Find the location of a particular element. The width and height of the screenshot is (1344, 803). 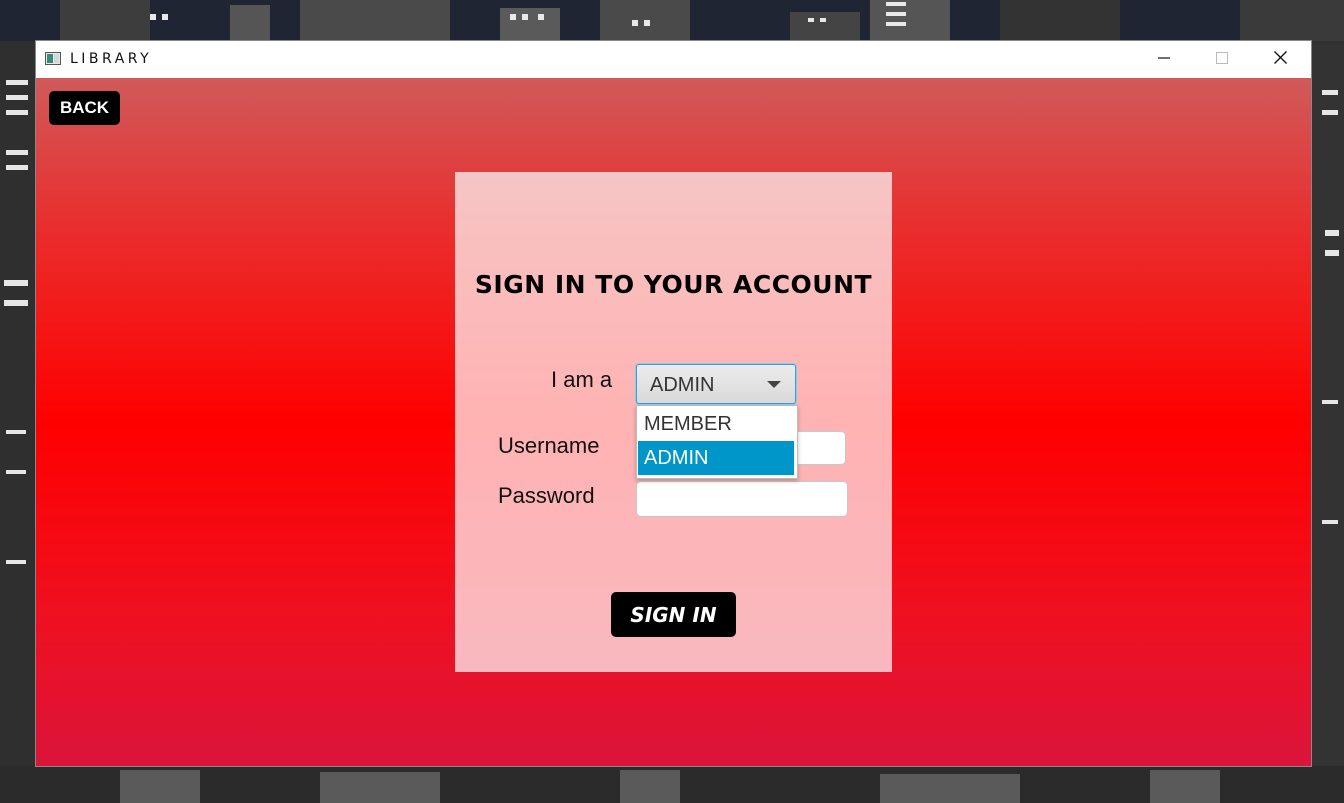

minimize-icon is located at coordinates (1164, 60).